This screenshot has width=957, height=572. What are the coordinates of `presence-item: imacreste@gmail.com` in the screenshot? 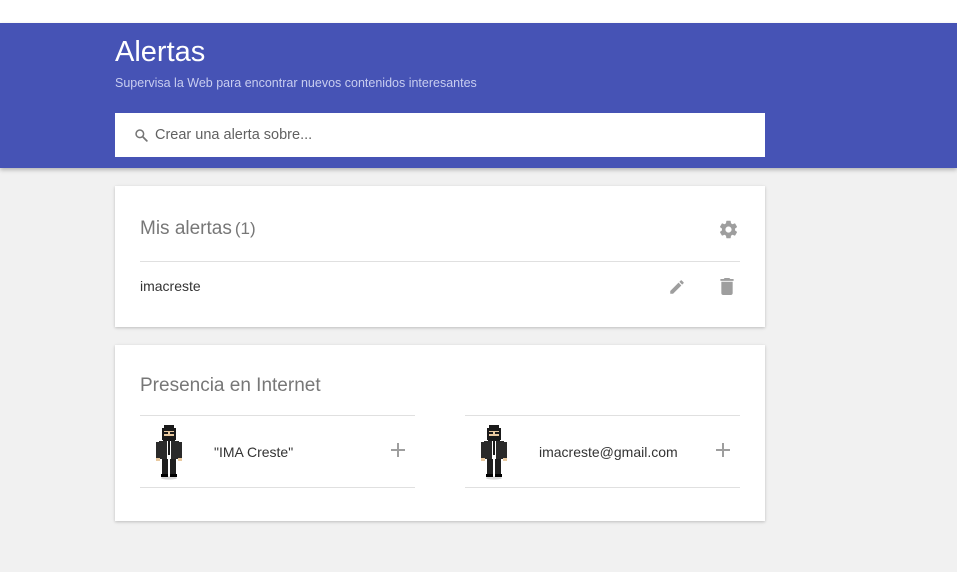 It's located at (602, 451).